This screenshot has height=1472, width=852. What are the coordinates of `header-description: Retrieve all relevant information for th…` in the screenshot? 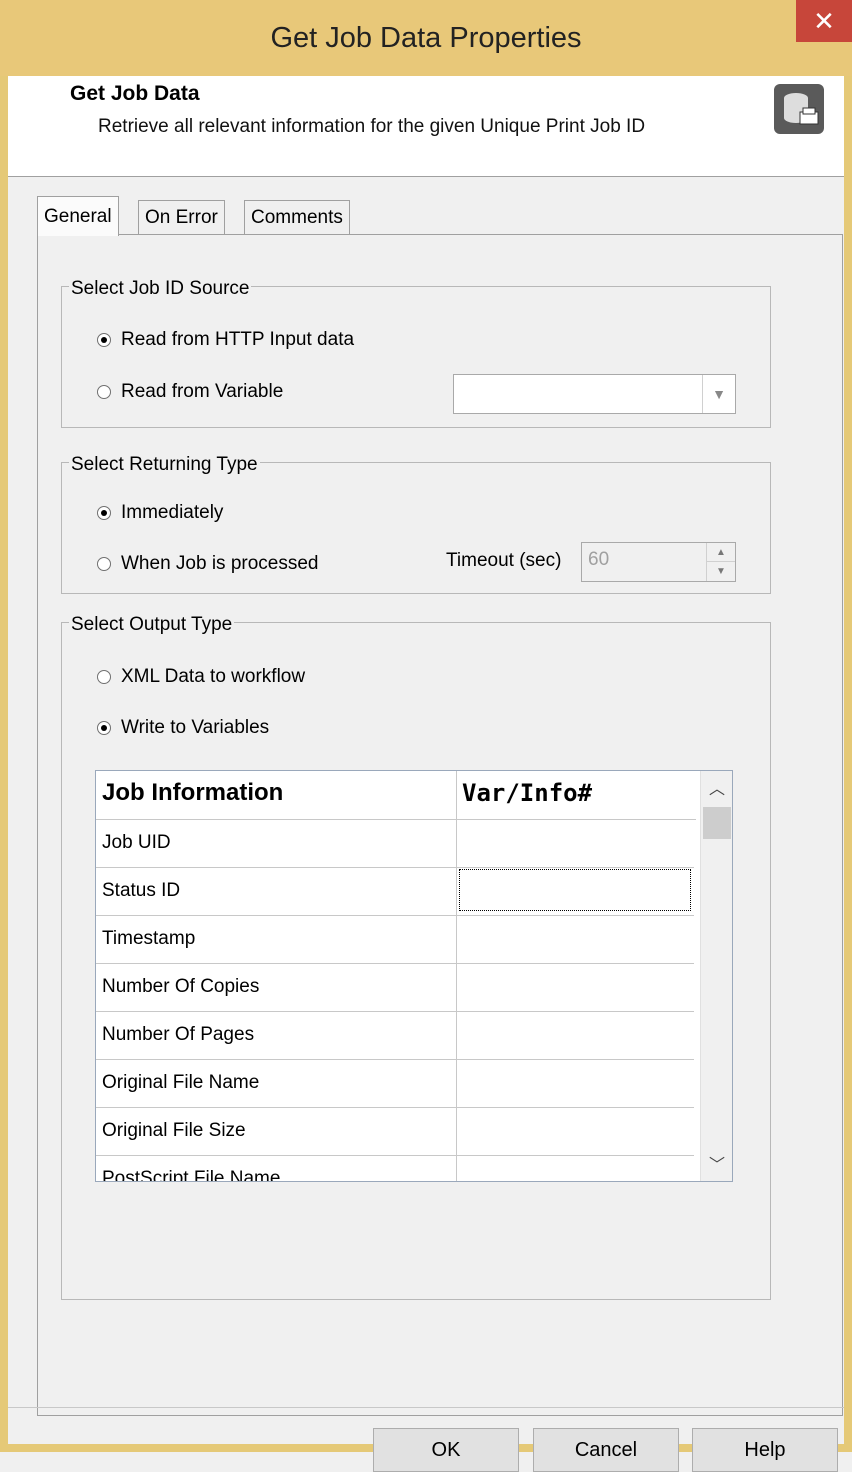 It's located at (372, 126).